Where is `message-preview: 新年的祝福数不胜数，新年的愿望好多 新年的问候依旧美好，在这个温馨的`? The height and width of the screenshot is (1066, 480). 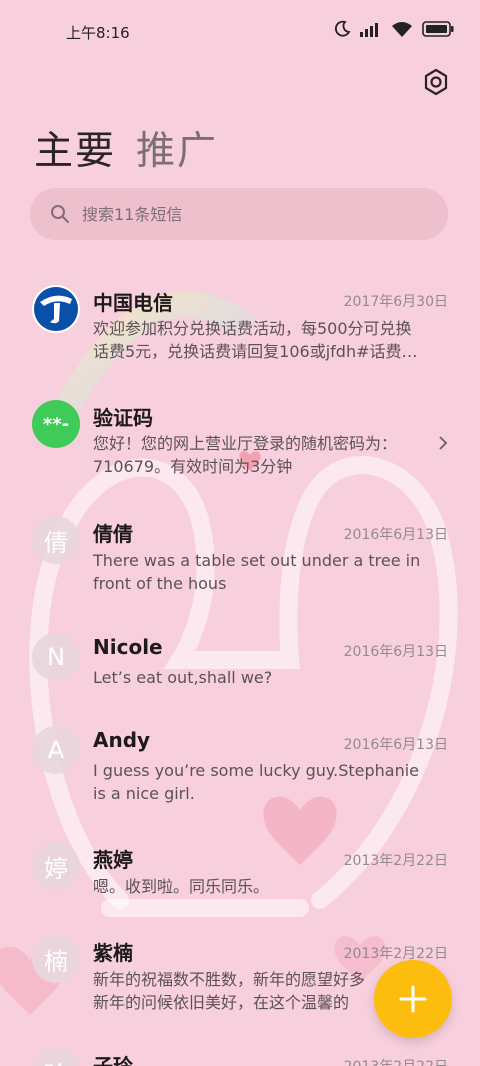
message-preview: 新年的祝福数不胜数，新年的愿望好多 新年的问候依旧美好，在这个温馨的 is located at coordinates (229, 991).